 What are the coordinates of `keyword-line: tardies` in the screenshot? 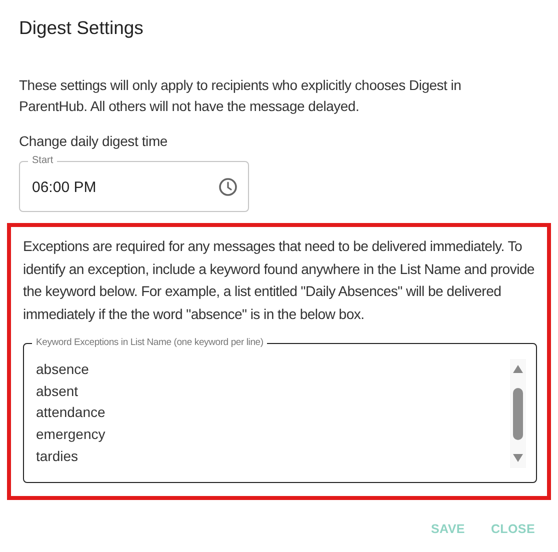 It's located at (58, 456).